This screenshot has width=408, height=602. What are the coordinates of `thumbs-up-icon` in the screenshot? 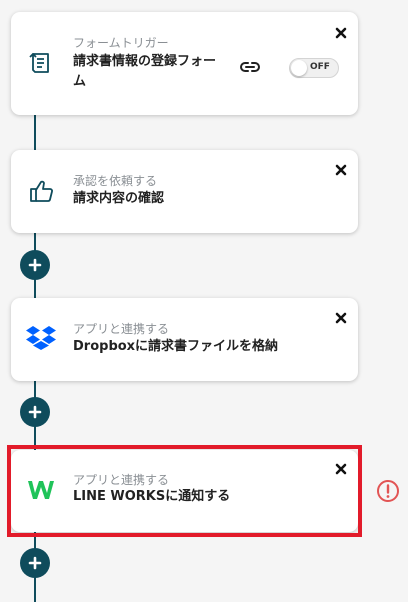 It's located at (41, 191).